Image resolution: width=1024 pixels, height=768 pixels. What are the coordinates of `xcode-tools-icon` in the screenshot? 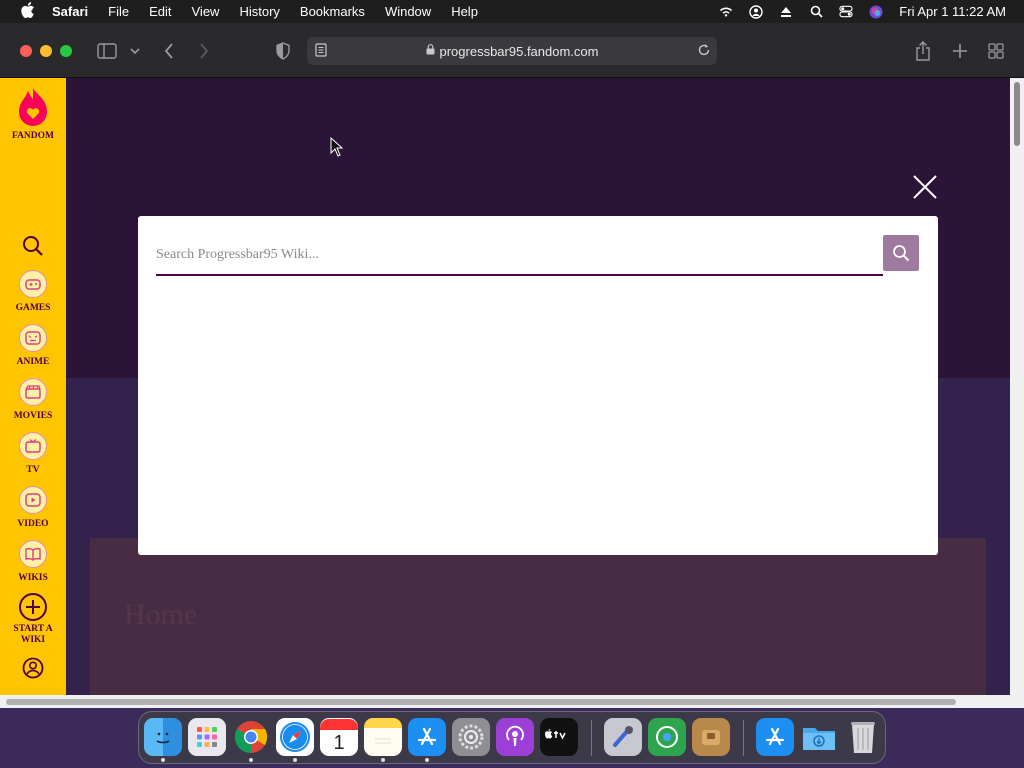 It's located at (623, 737).